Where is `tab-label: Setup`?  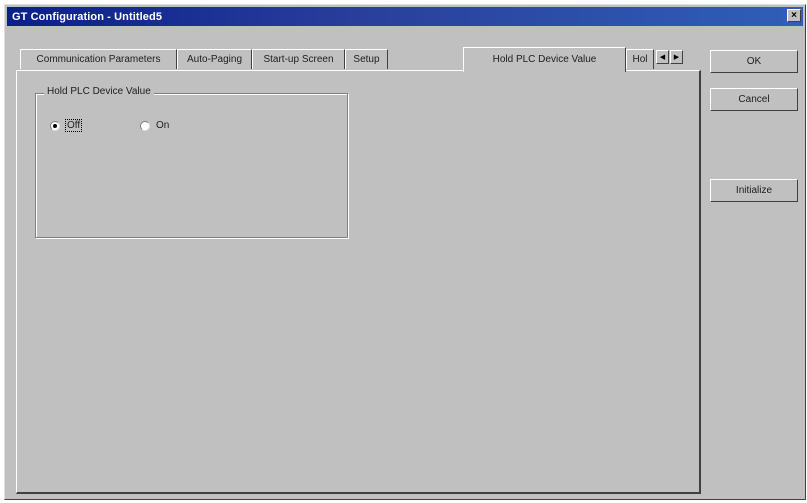 tab-label: Setup is located at coordinates (366, 59).